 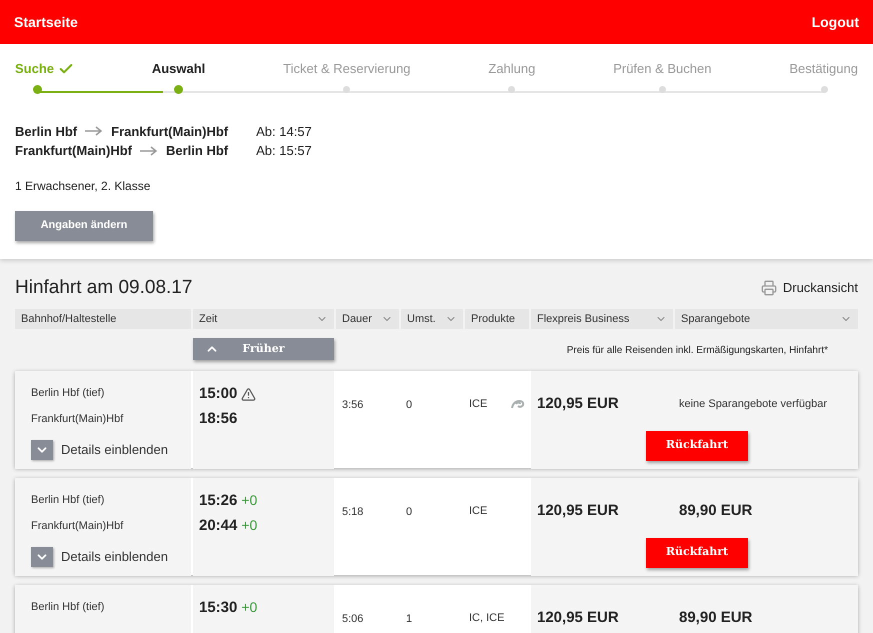 What do you see at coordinates (768, 288) in the screenshot?
I see `printer-icon` at bounding box center [768, 288].